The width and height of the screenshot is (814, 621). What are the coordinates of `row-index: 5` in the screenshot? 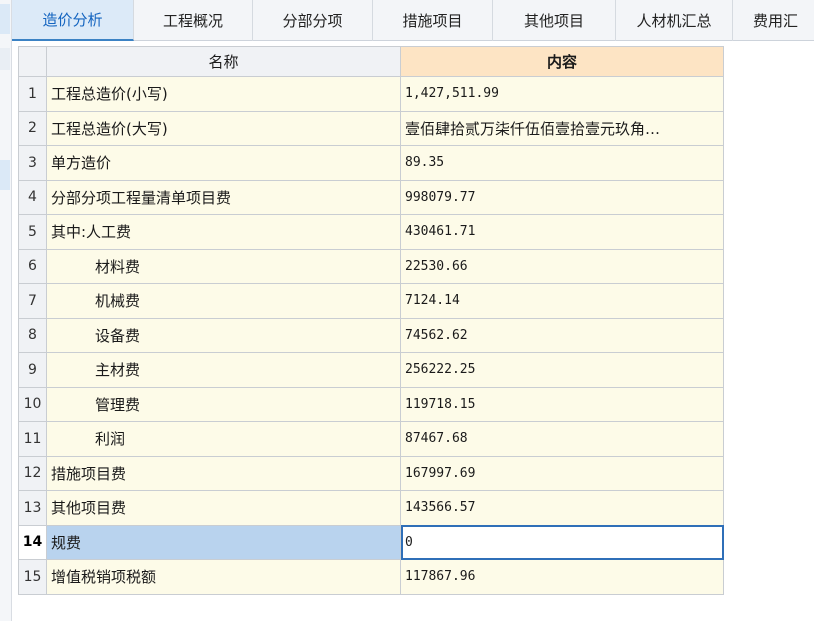 It's located at (32, 232).